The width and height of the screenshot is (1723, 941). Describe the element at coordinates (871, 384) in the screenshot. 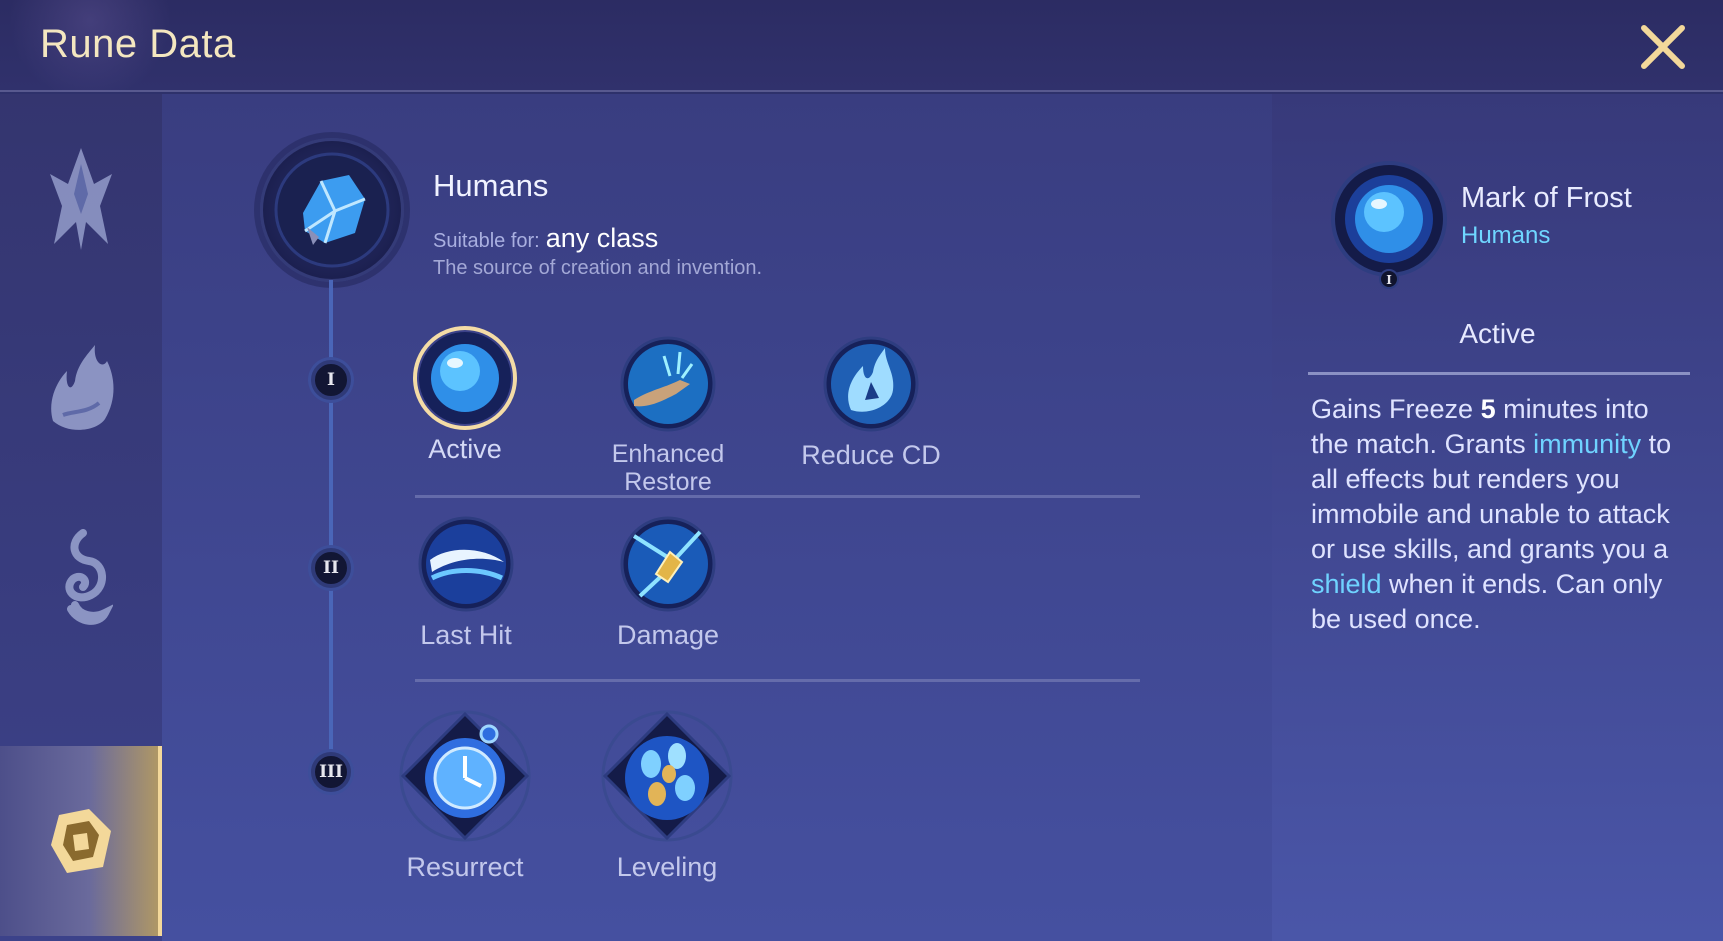

I see `blue-flame-icon` at that location.